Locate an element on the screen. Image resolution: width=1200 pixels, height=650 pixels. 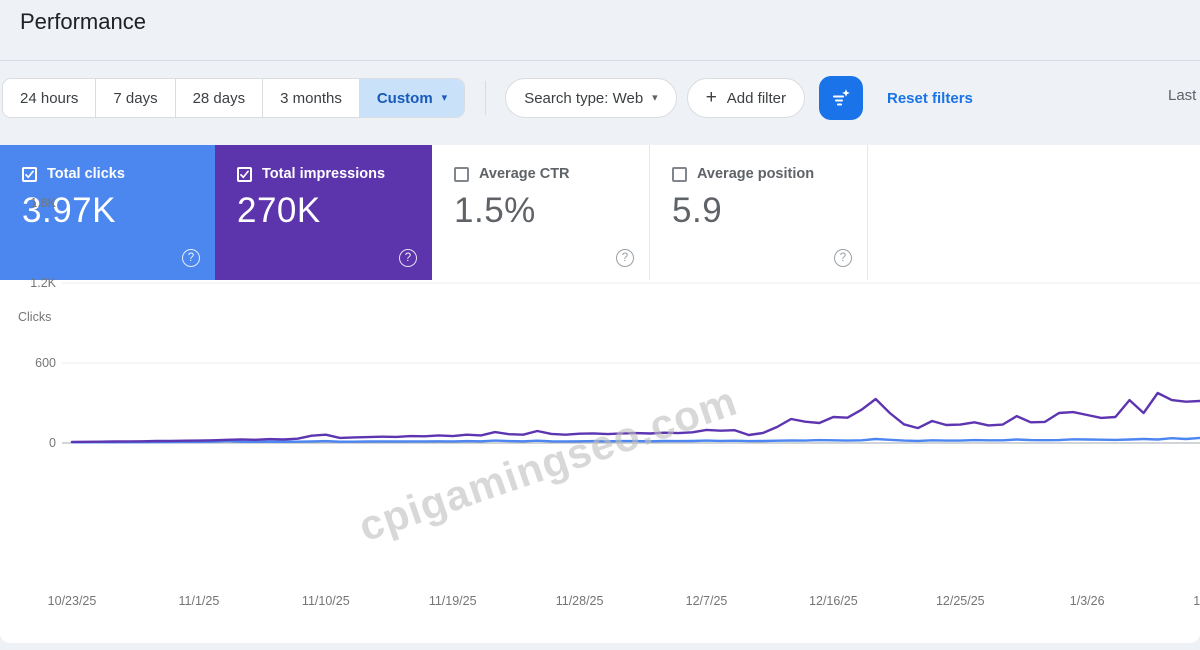
page-title: Performance is located at coordinates (83, 21).